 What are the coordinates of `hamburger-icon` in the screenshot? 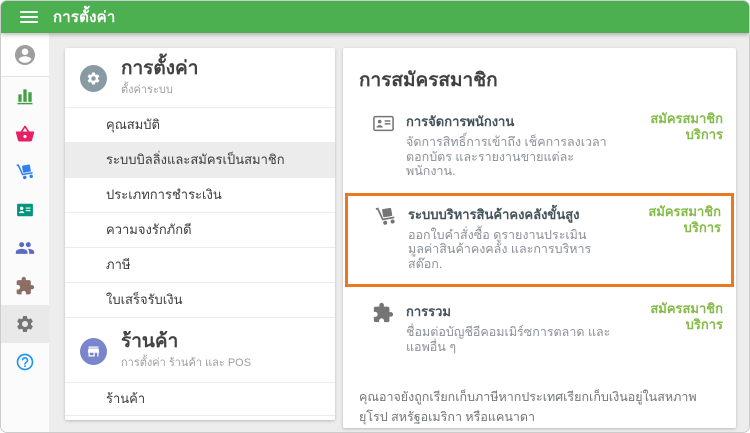 It's located at (29, 17).